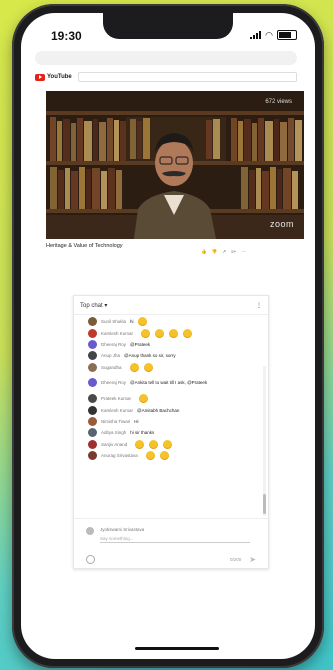 The image size is (333, 670). I want to click on youtube-header: YouTube, so click(166, 77).